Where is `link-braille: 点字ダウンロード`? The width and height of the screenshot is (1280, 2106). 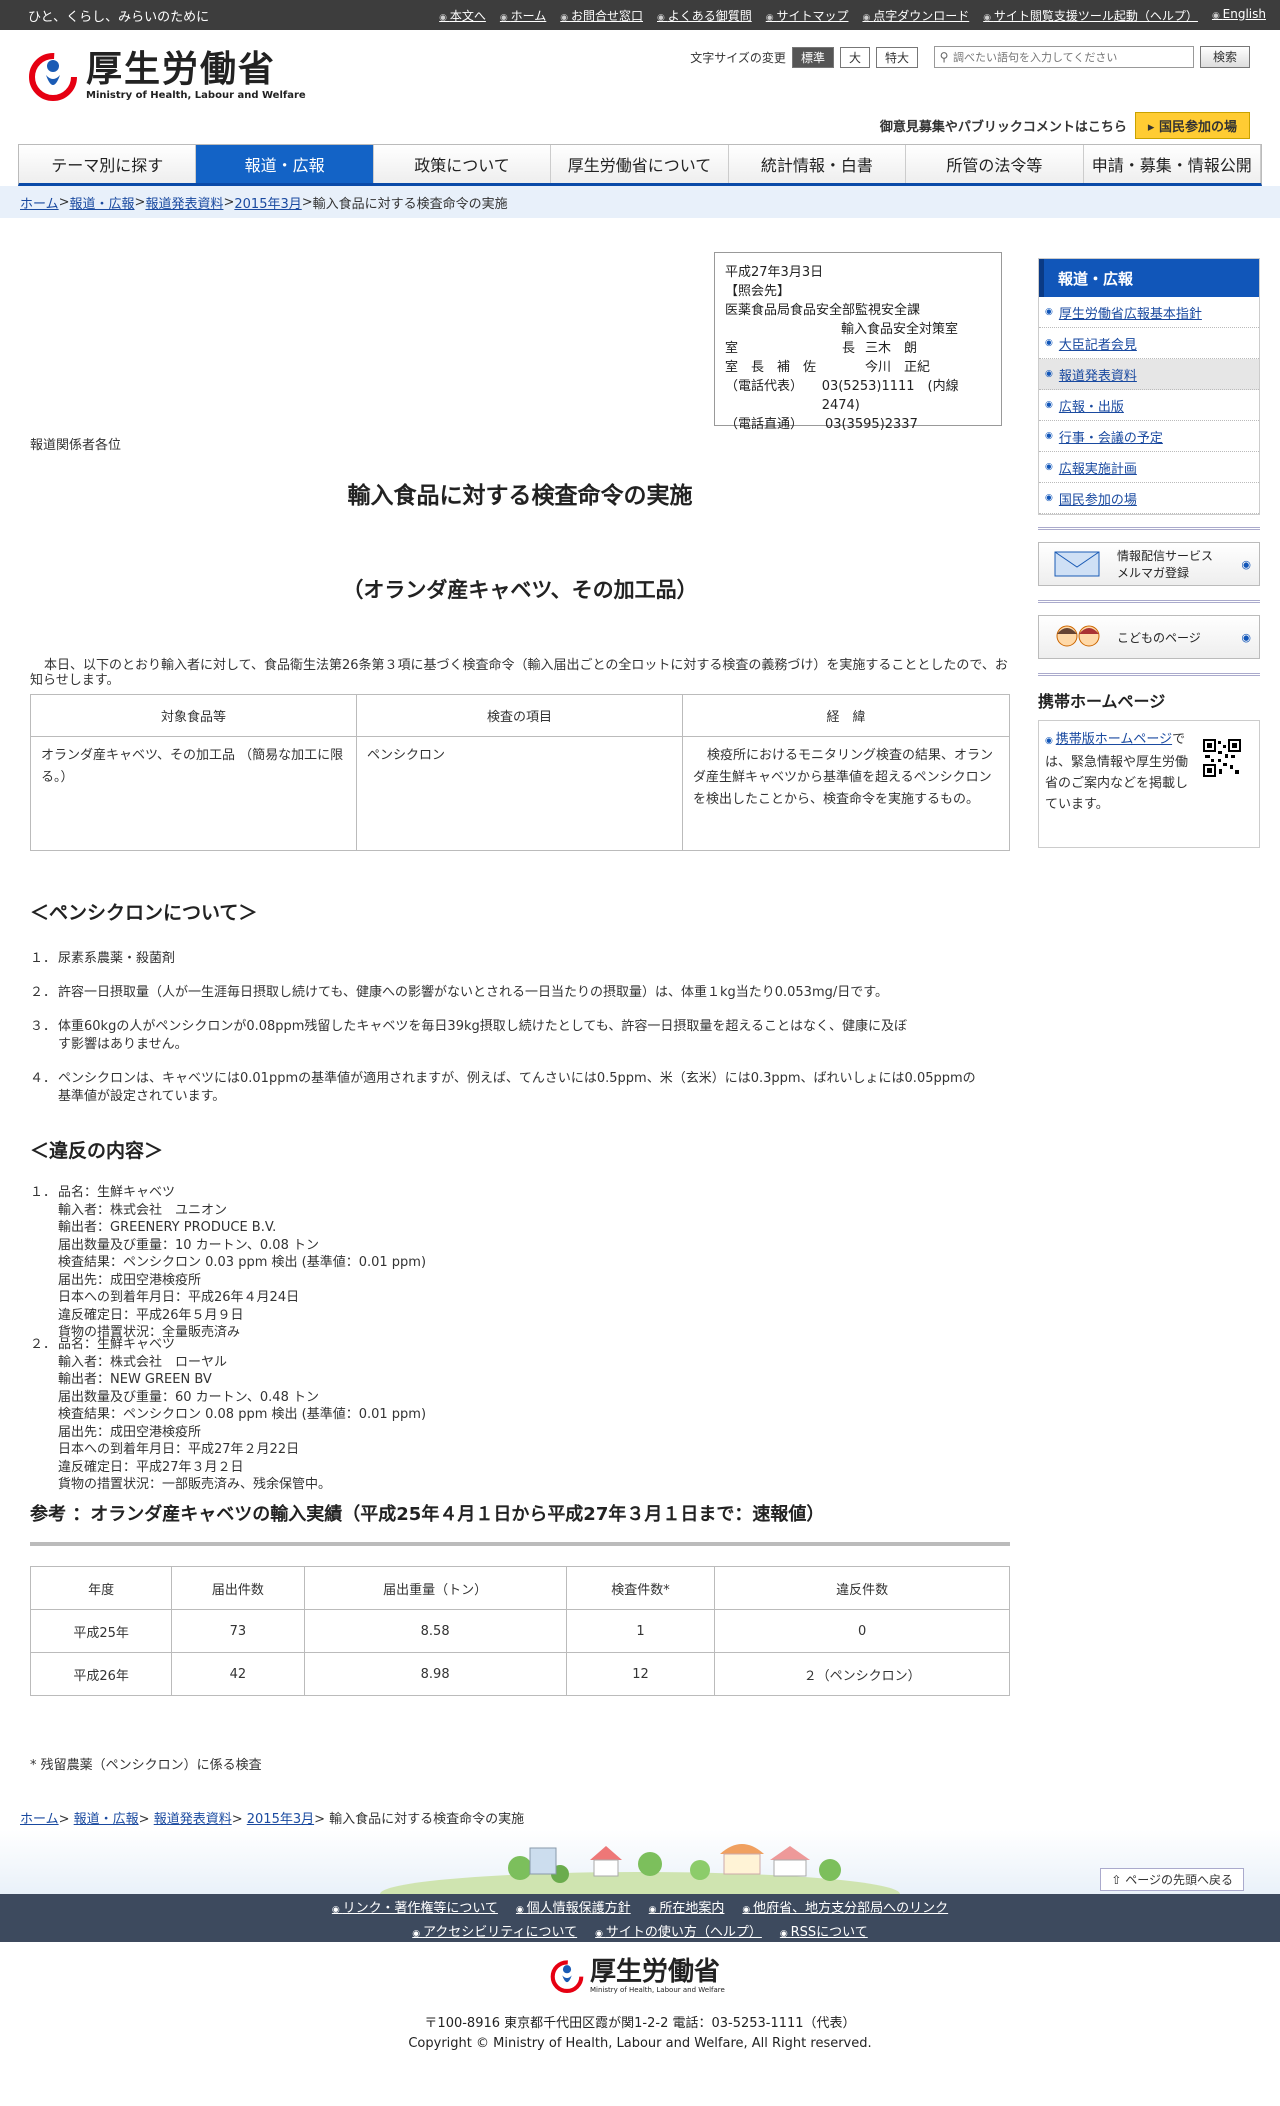
link-braille: 点字ダウンロード is located at coordinates (915, 15).